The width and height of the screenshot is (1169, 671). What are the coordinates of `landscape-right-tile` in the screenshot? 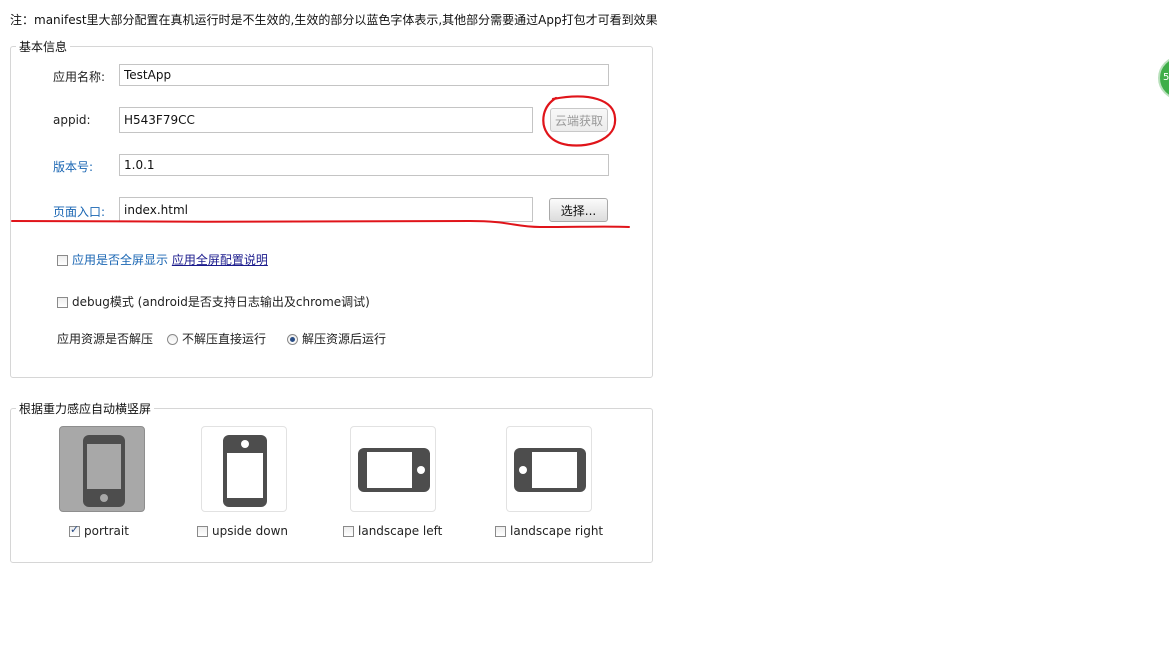 It's located at (549, 469).